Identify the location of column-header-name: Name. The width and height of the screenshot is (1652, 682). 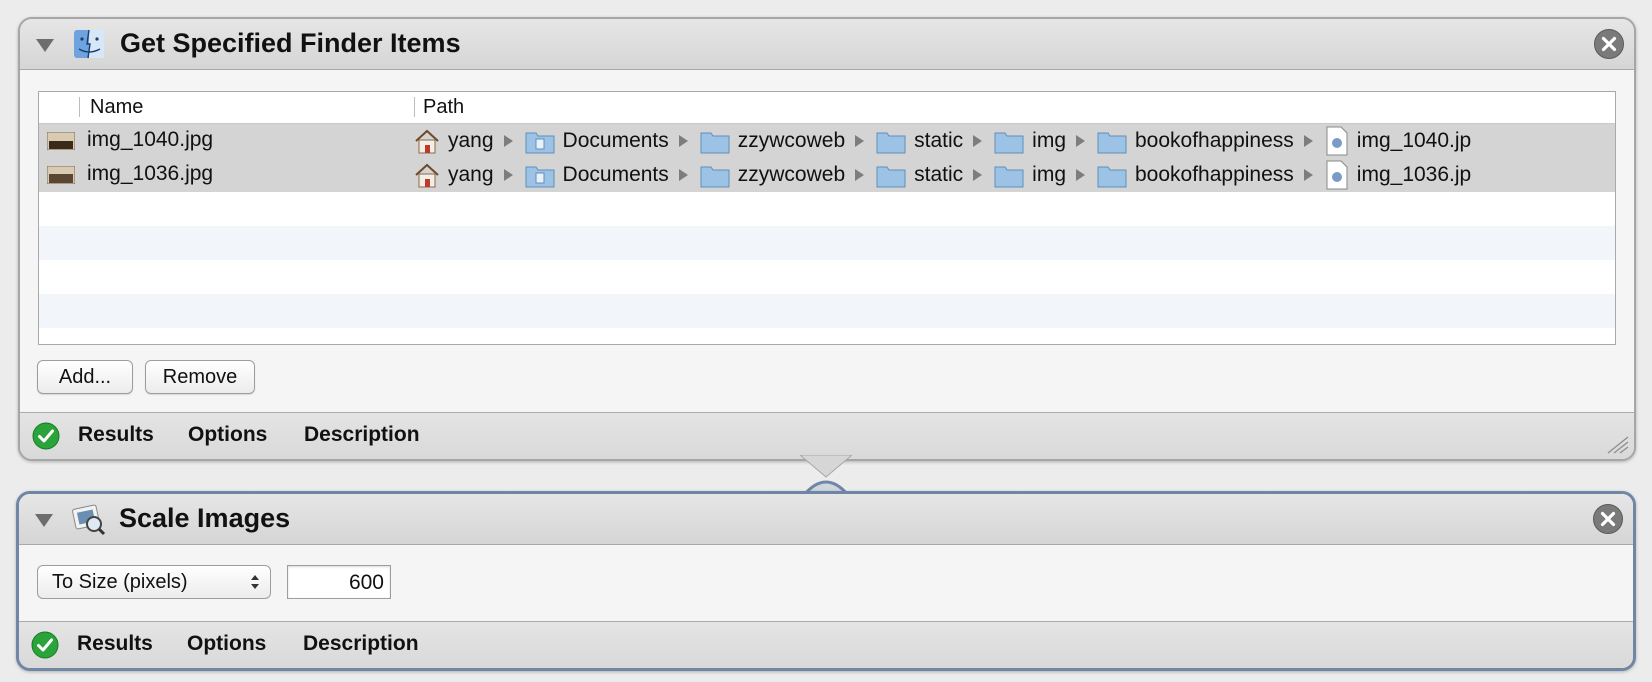
(116, 107).